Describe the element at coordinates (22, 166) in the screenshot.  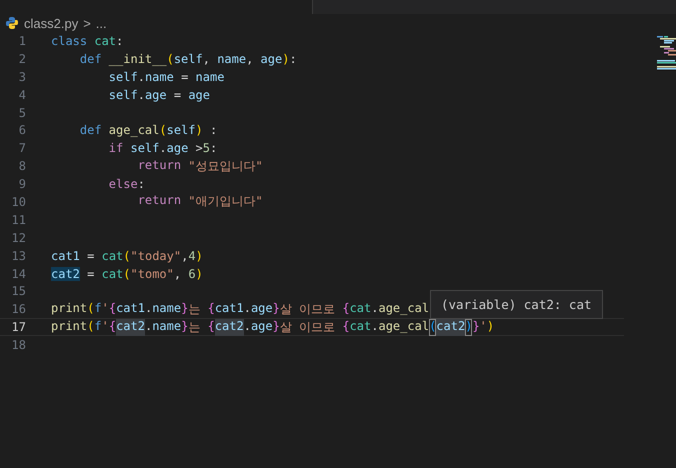
I see `line-number: 8` at that location.